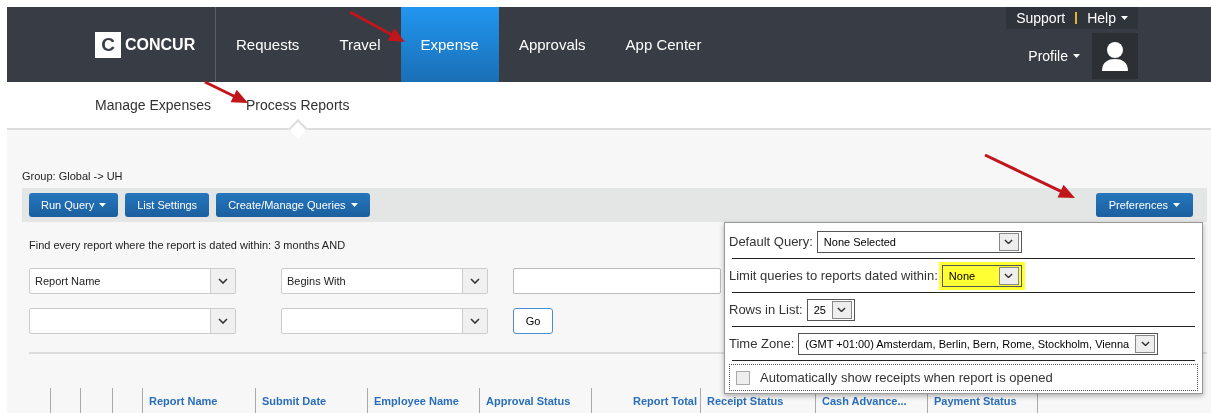 This screenshot has height=413, width=1211. Describe the element at coordinates (108, 44) in the screenshot. I see `logo-mark: C` at that location.